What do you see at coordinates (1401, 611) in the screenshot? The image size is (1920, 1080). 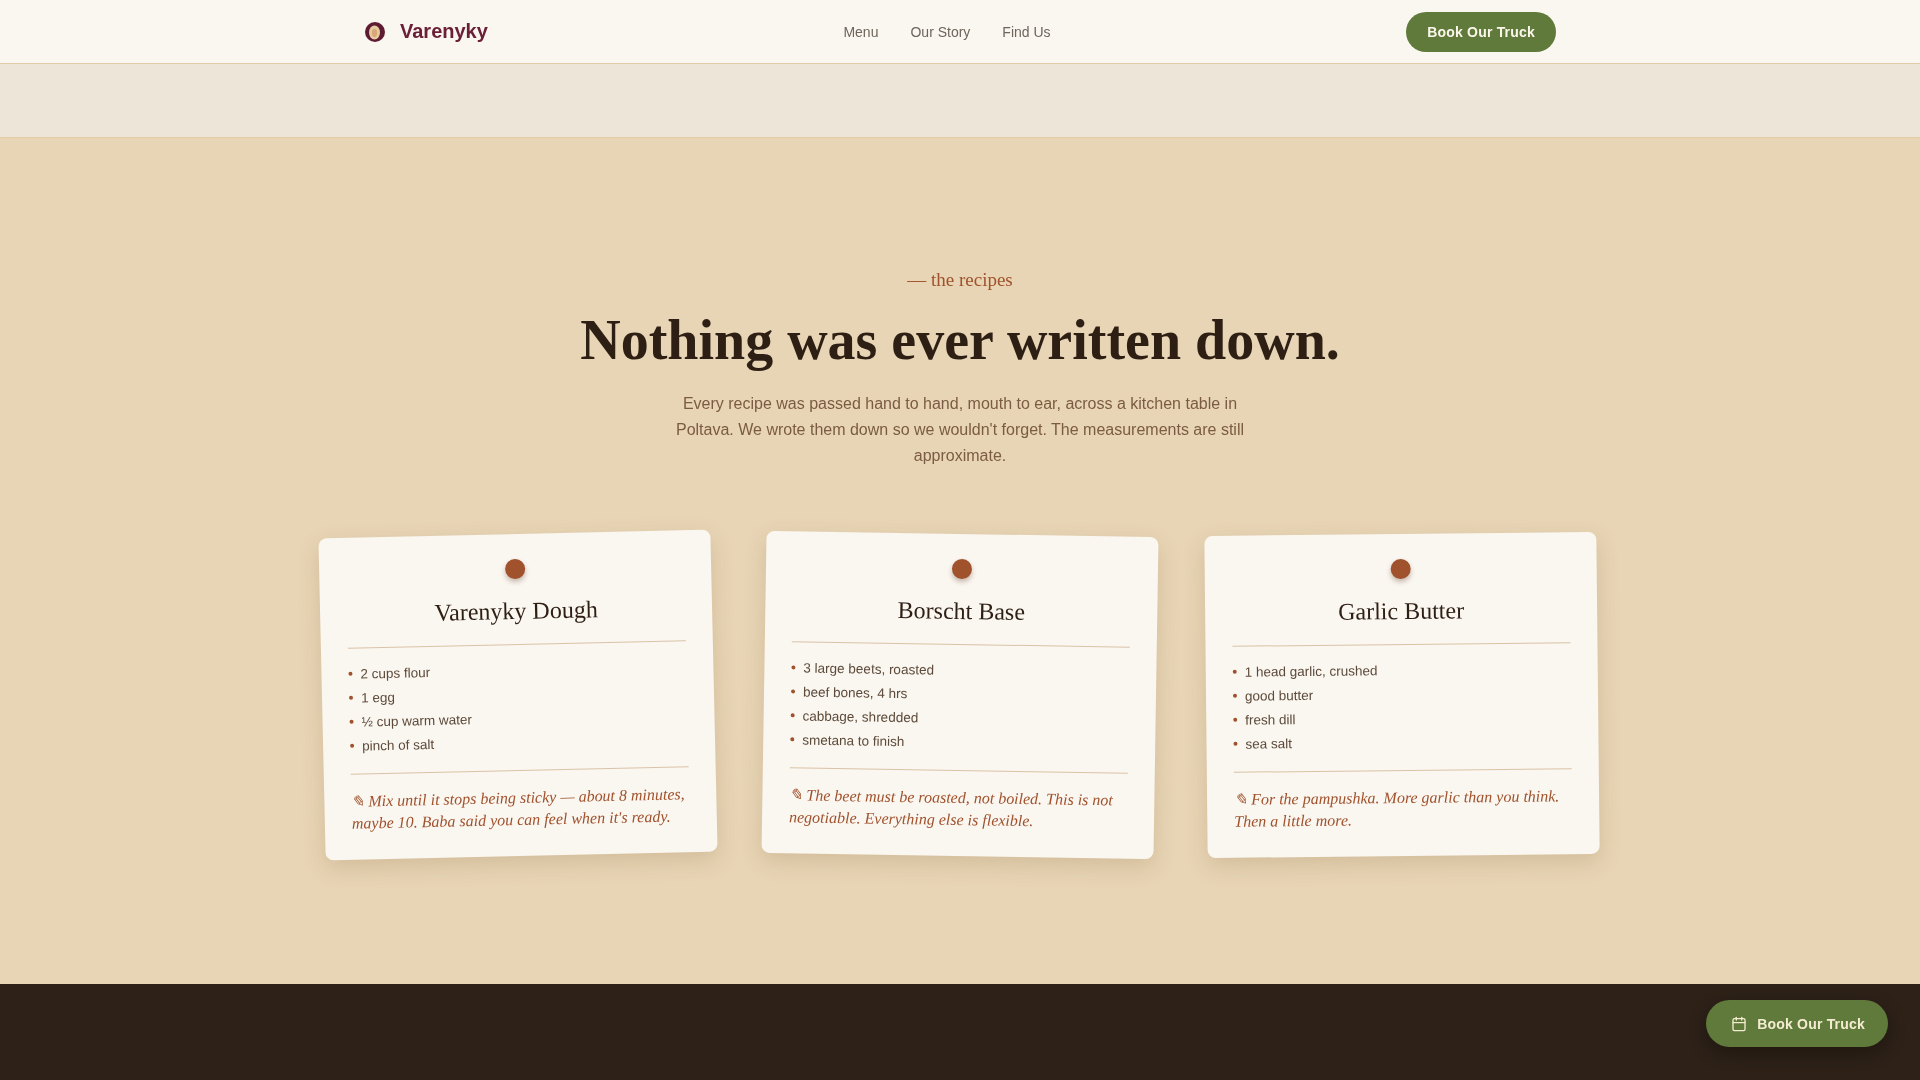 I see `recipe-title: Garlic Butter` at bounding box center [1401, 611].